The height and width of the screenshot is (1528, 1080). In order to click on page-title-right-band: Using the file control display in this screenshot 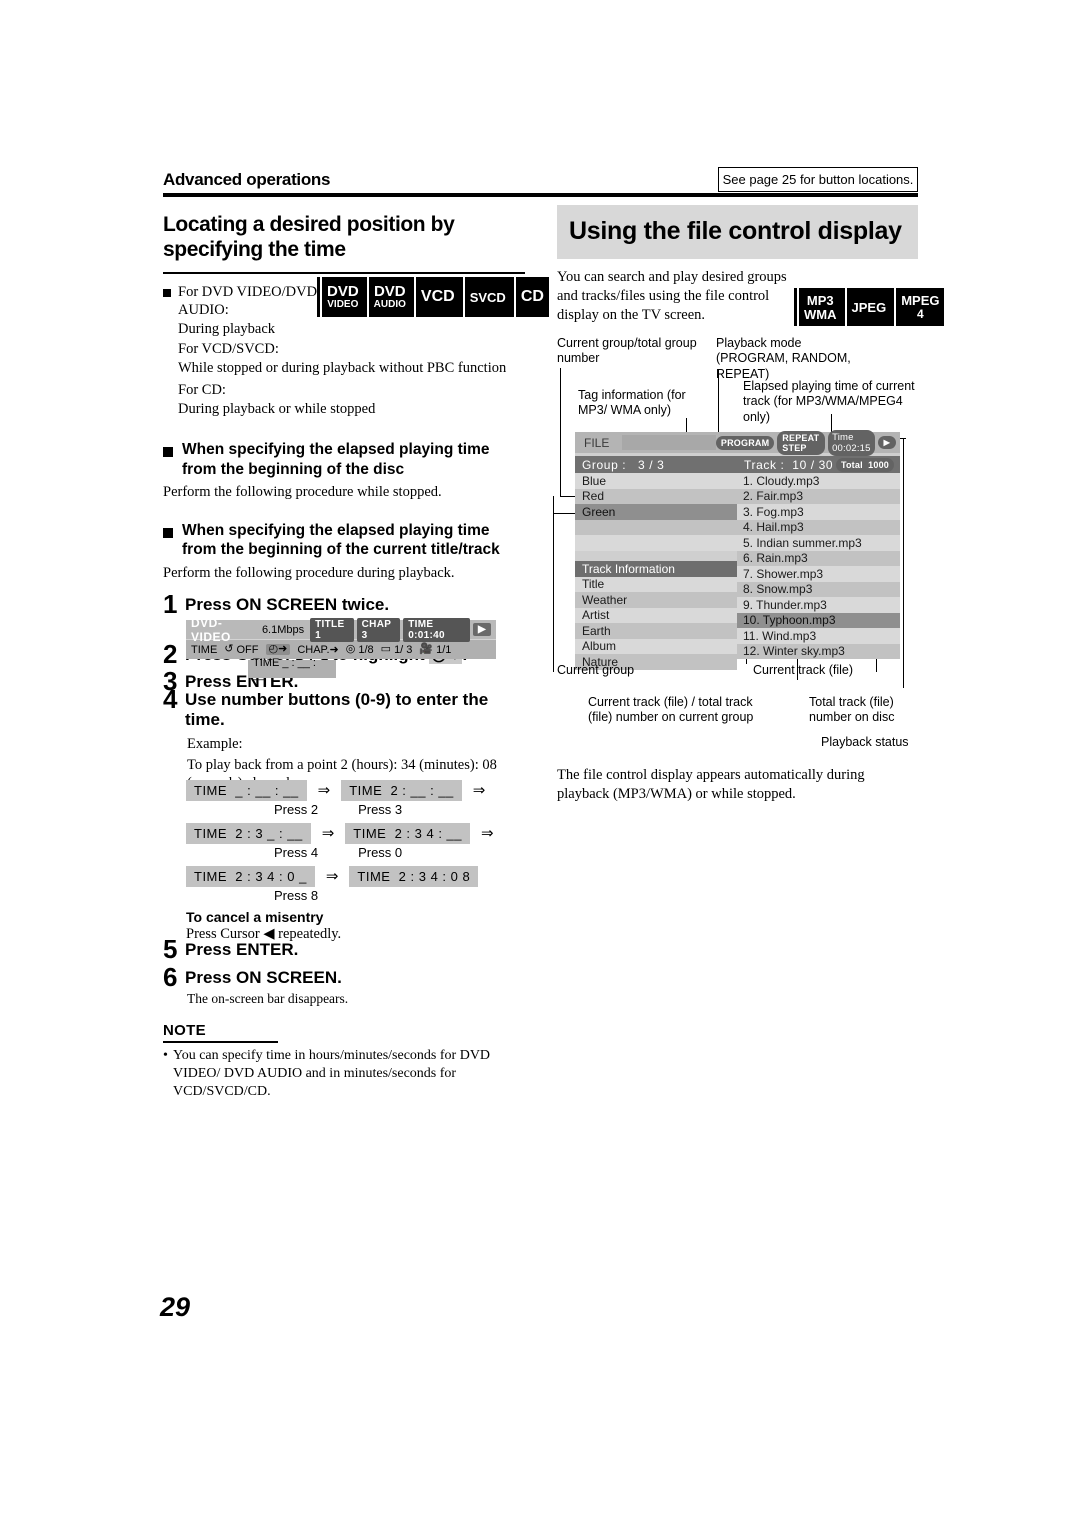, I will do `click(737, 232)`.